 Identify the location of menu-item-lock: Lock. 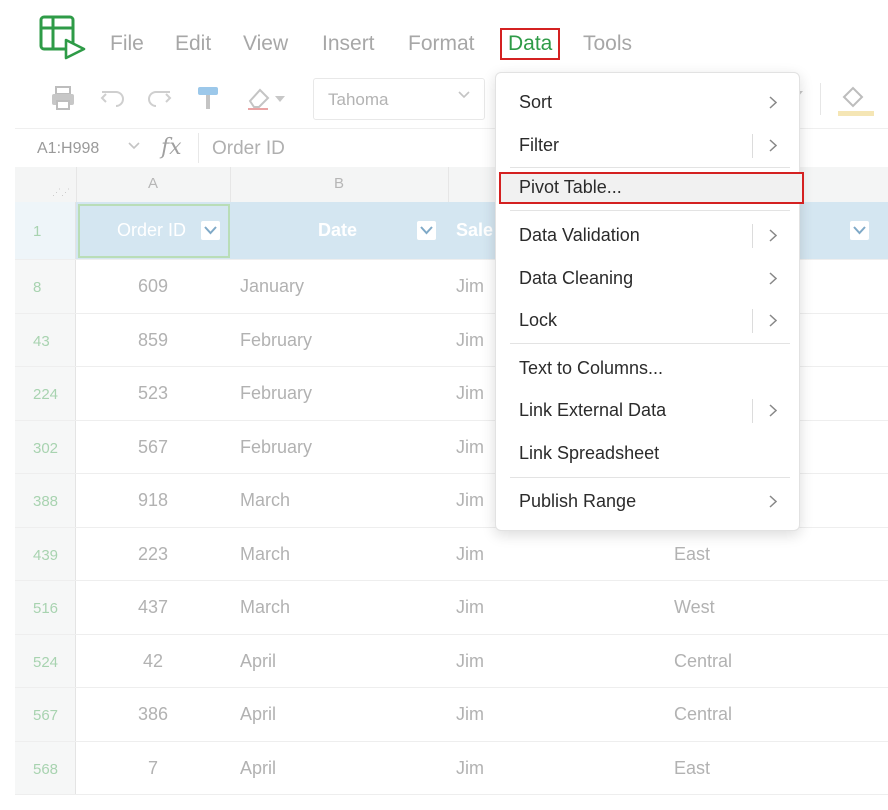
(647, 321).